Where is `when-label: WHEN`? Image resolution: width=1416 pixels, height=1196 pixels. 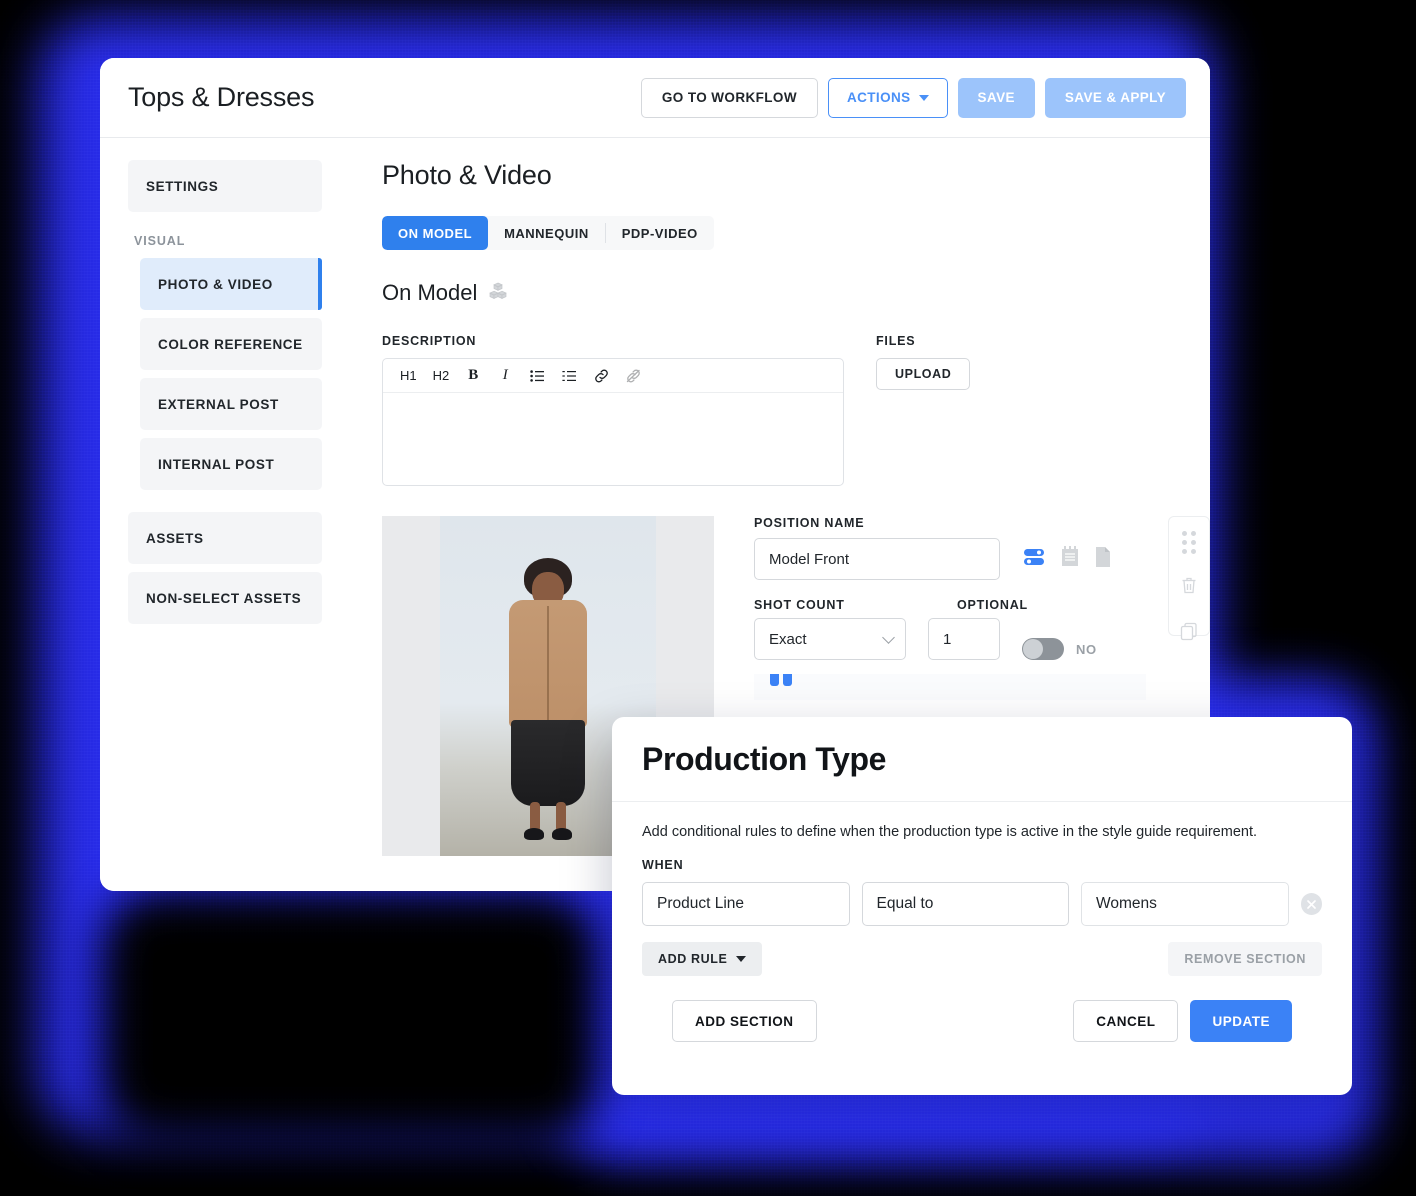 when-label: WHEN is located at coordinates (663, 865).